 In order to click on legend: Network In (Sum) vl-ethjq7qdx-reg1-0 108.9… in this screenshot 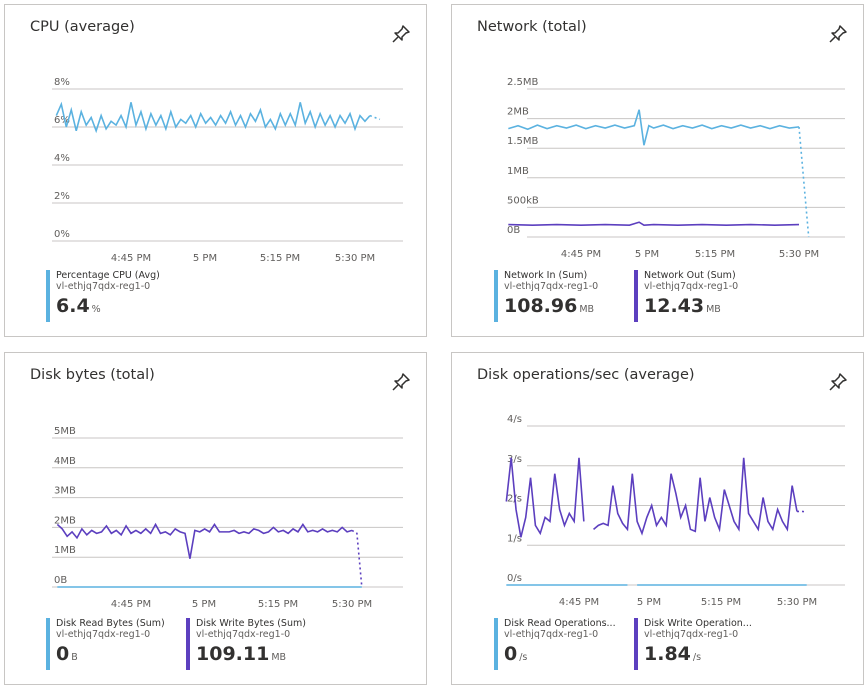, I will do `click(634, 296)`.